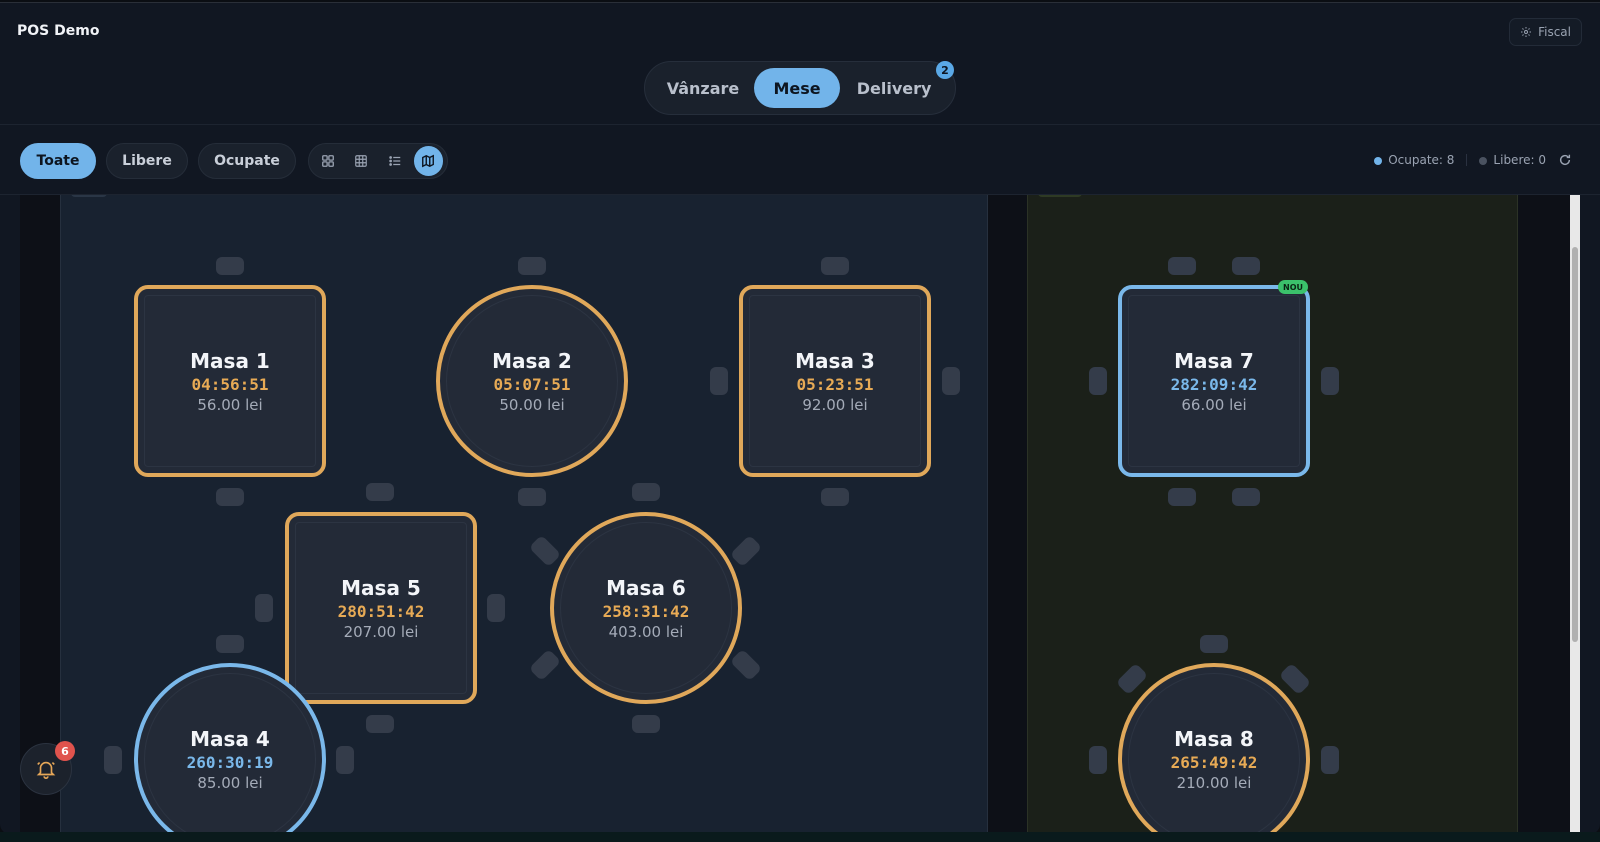  What do you see at coordinates (532, 360) in the screenshot?
I see `table-name: Masa 2` at bounding box center [532, 360].